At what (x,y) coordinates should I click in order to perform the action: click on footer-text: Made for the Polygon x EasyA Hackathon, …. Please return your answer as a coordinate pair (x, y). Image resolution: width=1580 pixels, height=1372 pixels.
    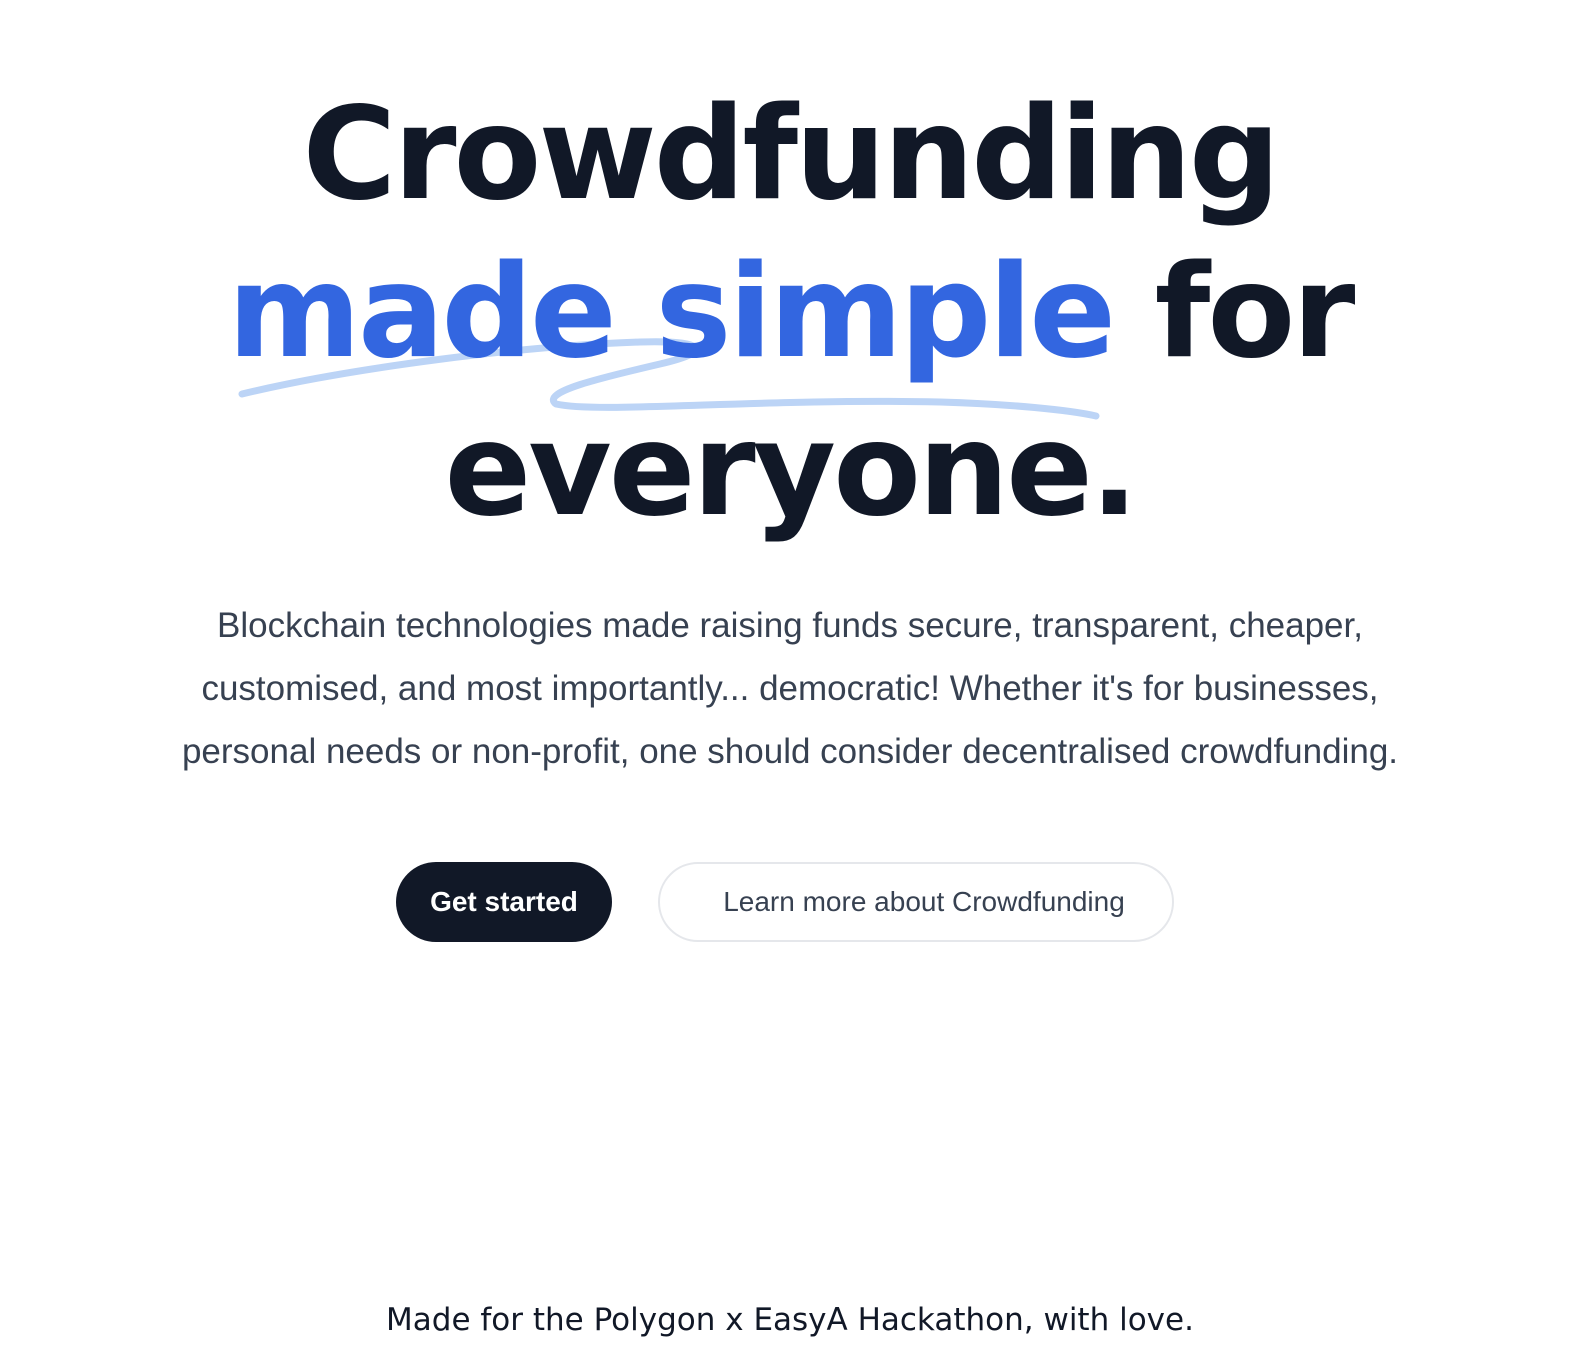
    Looking at the image, I should click on (790, 1320).